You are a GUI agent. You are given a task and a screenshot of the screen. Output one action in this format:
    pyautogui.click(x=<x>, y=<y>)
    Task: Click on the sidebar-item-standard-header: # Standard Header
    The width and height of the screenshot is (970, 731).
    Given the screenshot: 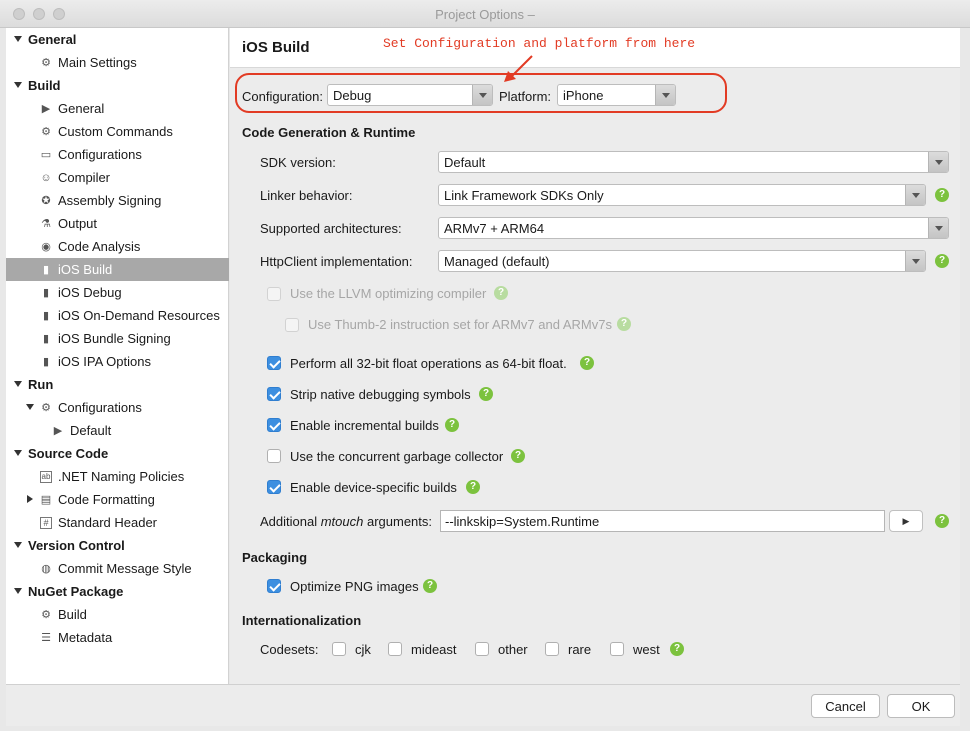 What is the action you would take?
    pyautogui.click(x=117, y=522)
    